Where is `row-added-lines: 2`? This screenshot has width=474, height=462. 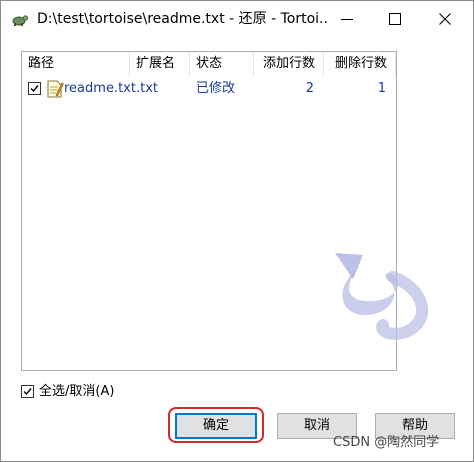 row-added-lines: 2 is located at coordinates (309, 88).